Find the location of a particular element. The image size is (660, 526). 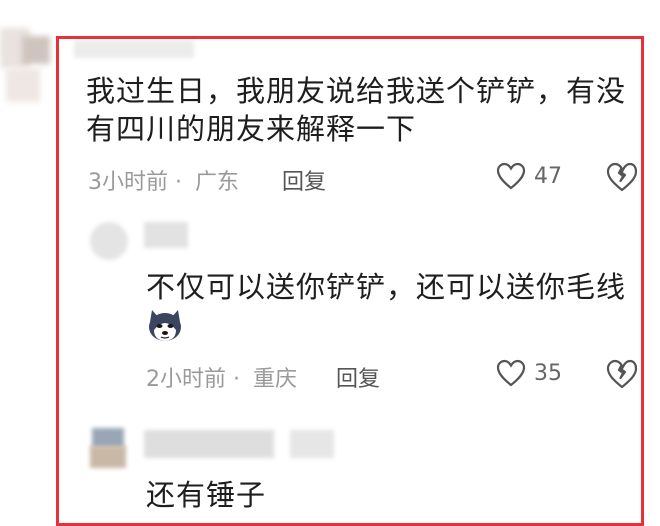

reply-button: 回复 is located at coordinates (304, 180).